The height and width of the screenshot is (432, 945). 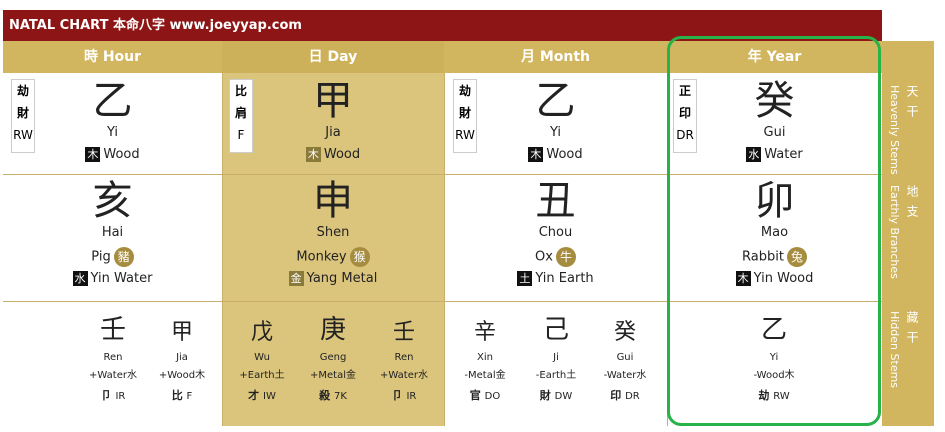 I want to click on hidden-element: -Wood木, so click(x=774, y=375).